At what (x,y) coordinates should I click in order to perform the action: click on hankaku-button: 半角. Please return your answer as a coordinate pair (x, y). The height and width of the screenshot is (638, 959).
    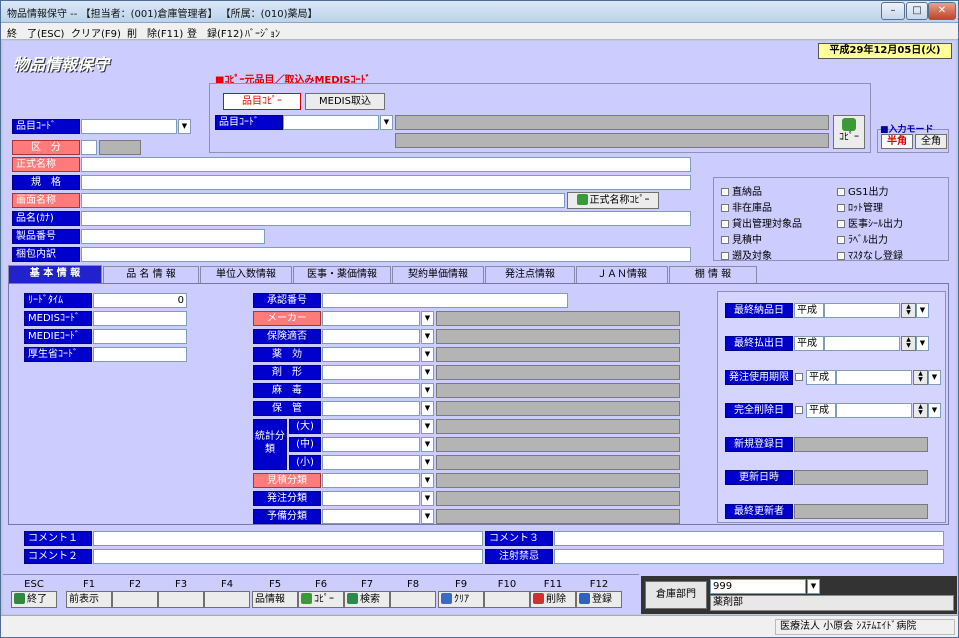
    Looking at the image, I should click on (897, 141).